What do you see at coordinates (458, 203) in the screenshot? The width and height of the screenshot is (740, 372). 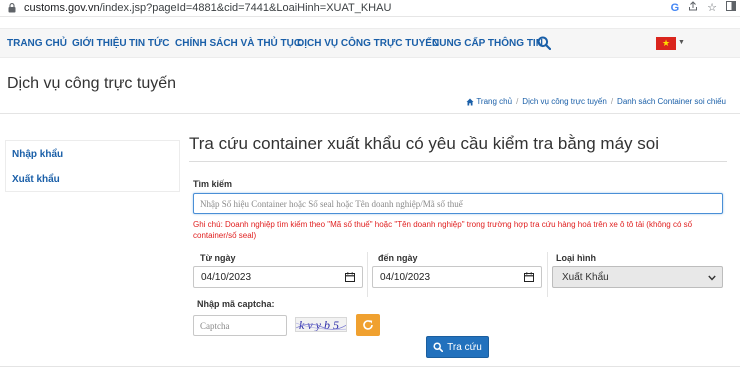 I see `search-input` at bounding box center [458, 203].